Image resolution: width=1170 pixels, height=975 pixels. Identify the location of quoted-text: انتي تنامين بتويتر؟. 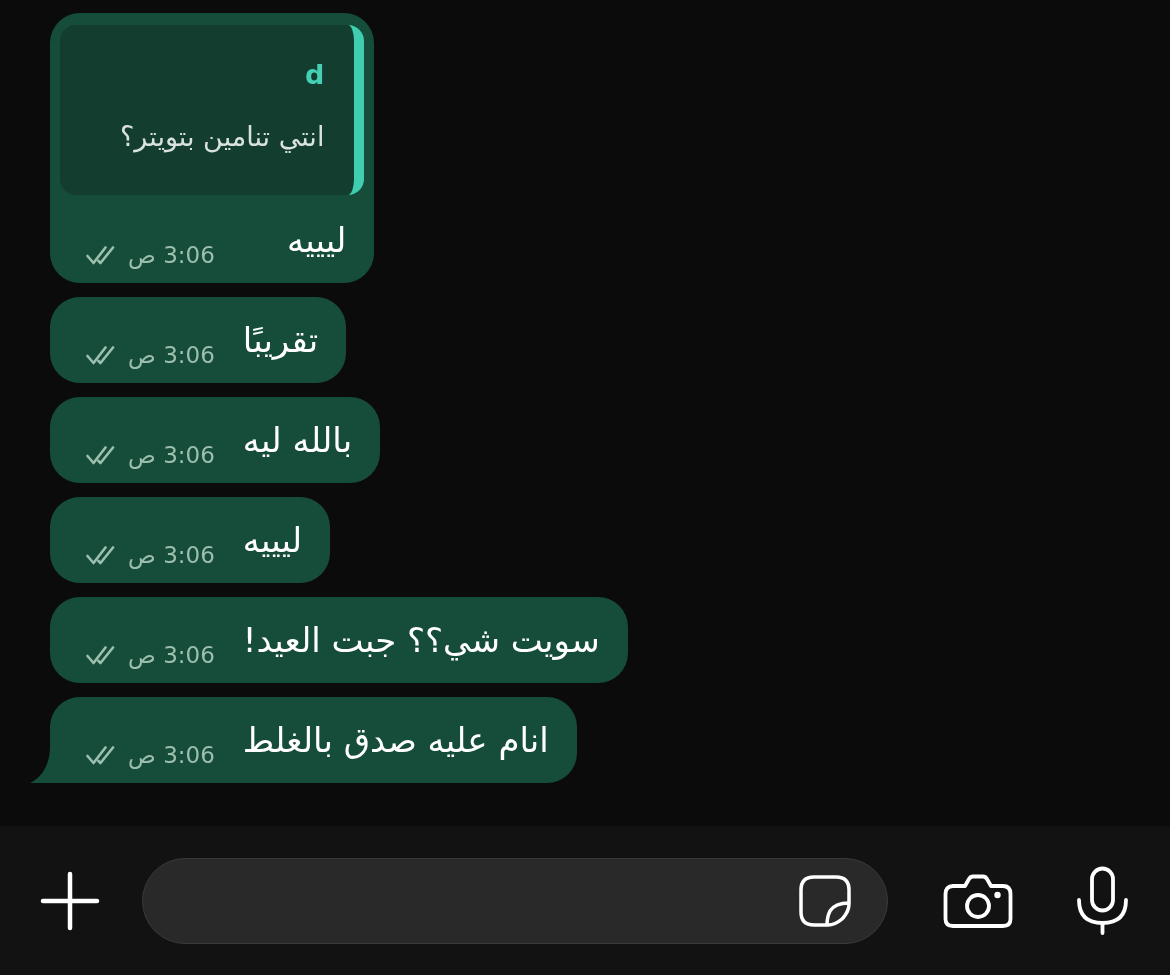
(222, 137).